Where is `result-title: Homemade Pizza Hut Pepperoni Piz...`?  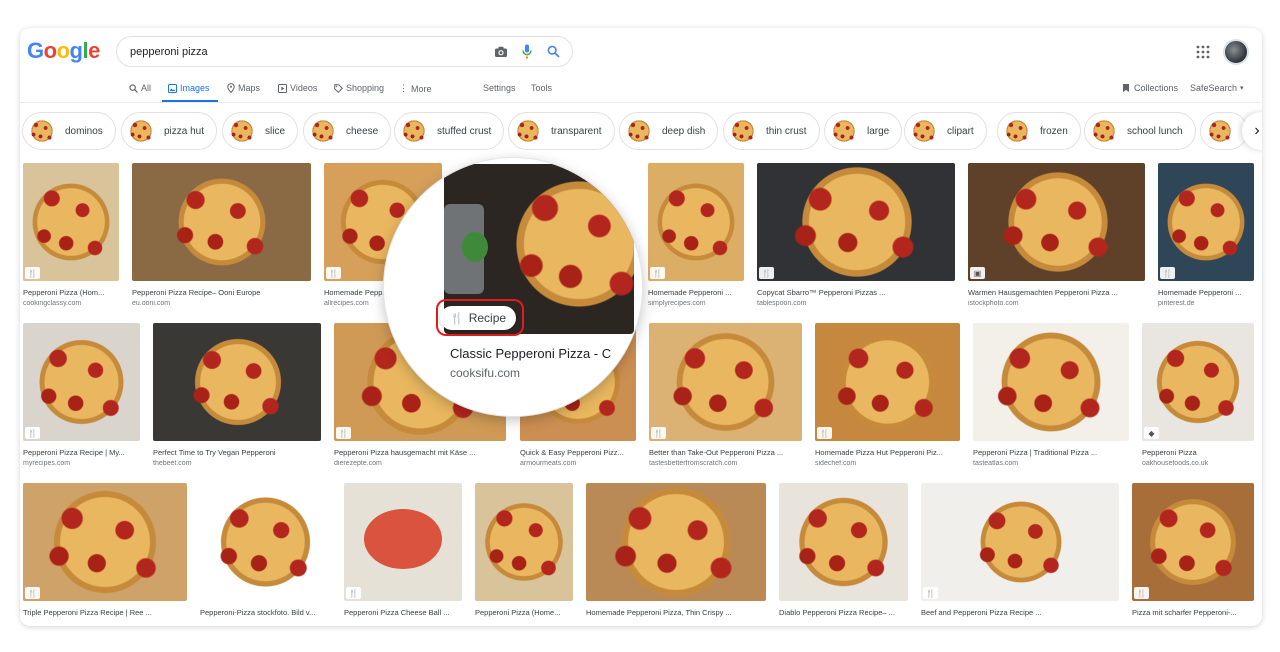 result-title: Homemade Pizza Hut Pepperoni Piz... is located at coordinates (887, 452).